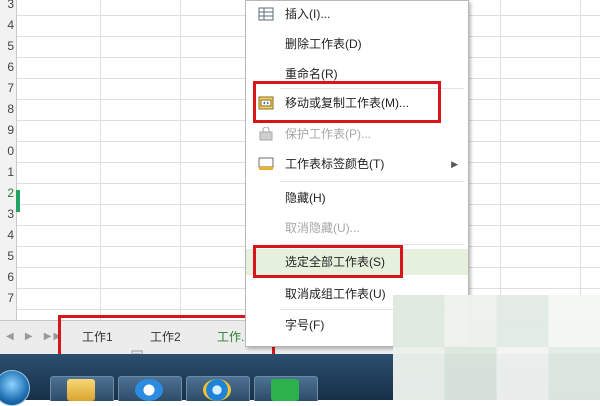  What do you see at coordinates (10, 151) in the screenshot?
I see `row-number: 0` at bounding box center [10, 151].